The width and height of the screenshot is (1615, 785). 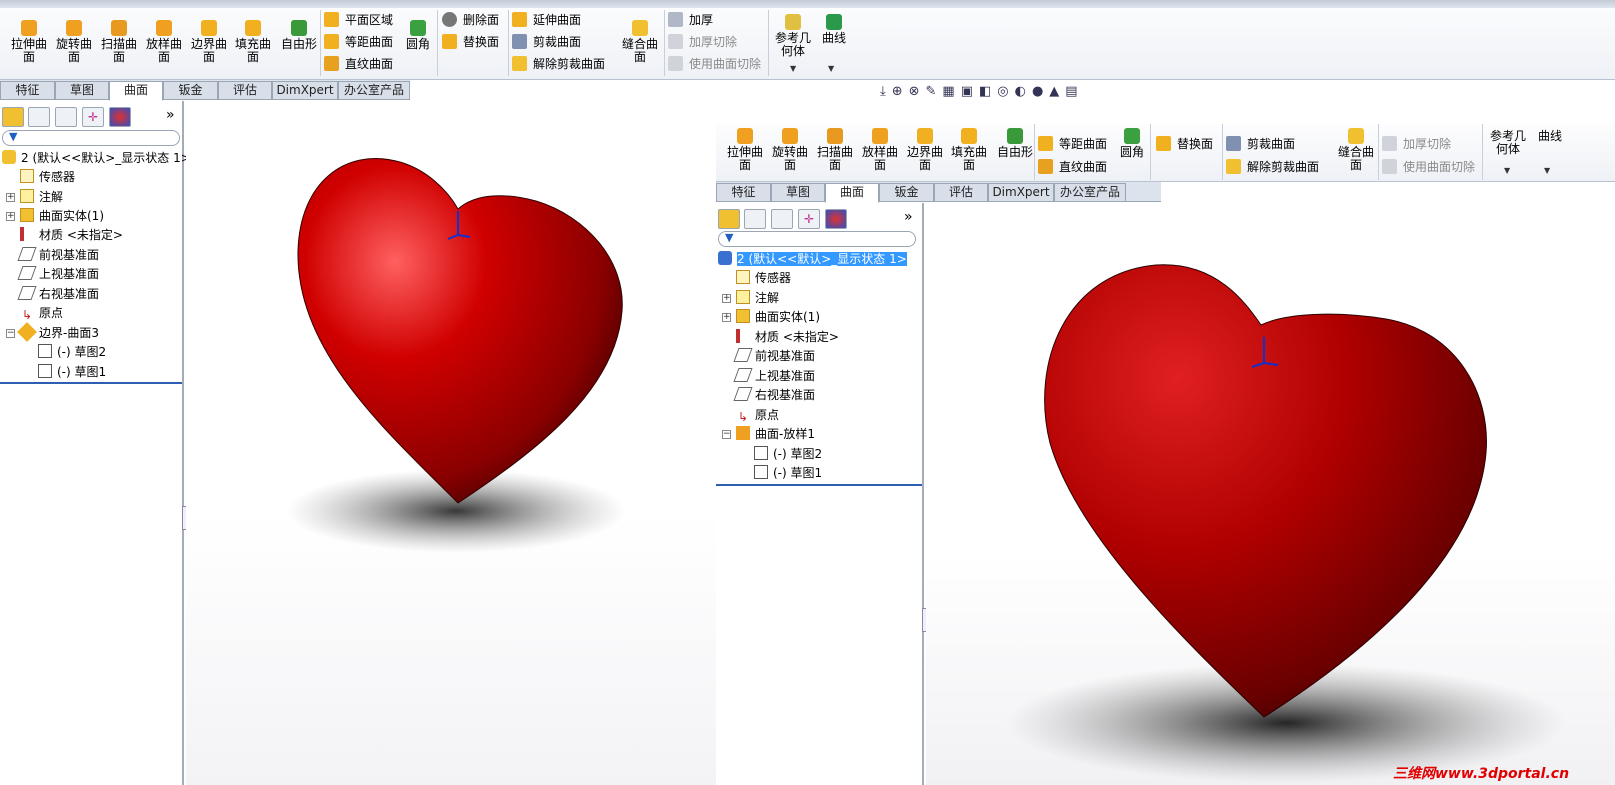 I want to click on knit-surface-button: 缝合曲面, so click(x=1356, y=150).